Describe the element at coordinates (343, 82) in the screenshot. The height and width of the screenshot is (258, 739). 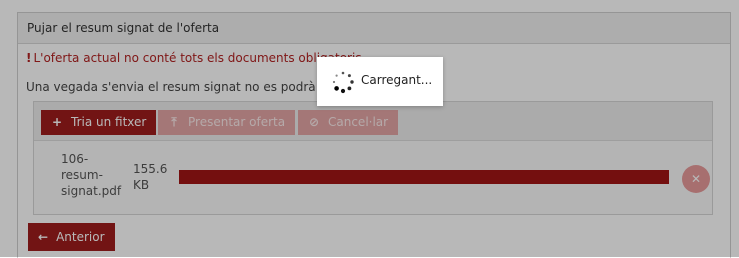
I see `spinner-icon` at that location.